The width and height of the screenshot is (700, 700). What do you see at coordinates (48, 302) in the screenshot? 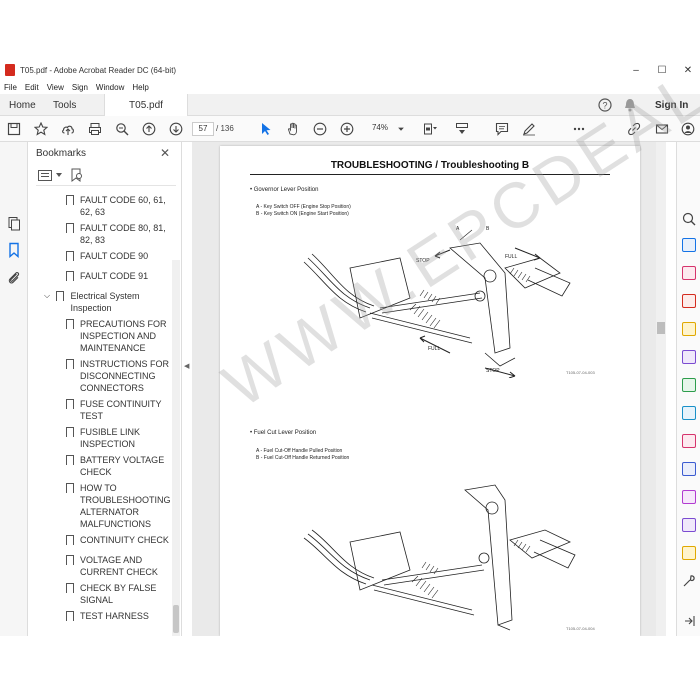
I see `expand-chevron-icon: ⌵` at bounding box center [48, 302].